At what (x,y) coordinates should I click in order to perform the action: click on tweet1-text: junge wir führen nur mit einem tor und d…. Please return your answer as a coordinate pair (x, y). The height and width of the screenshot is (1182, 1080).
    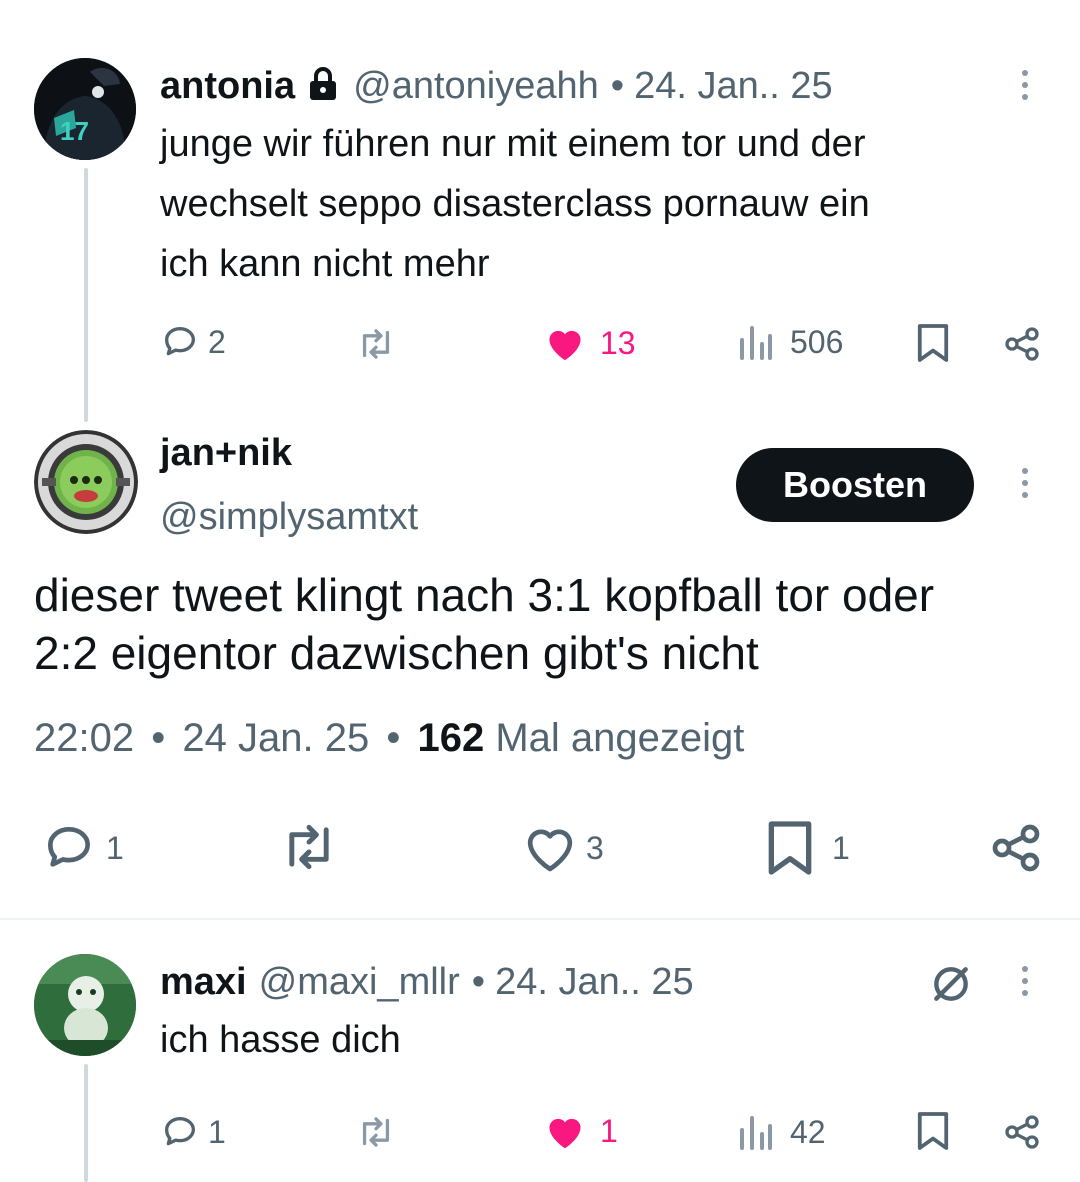
    Looking at the image, I should click on (610, 204).